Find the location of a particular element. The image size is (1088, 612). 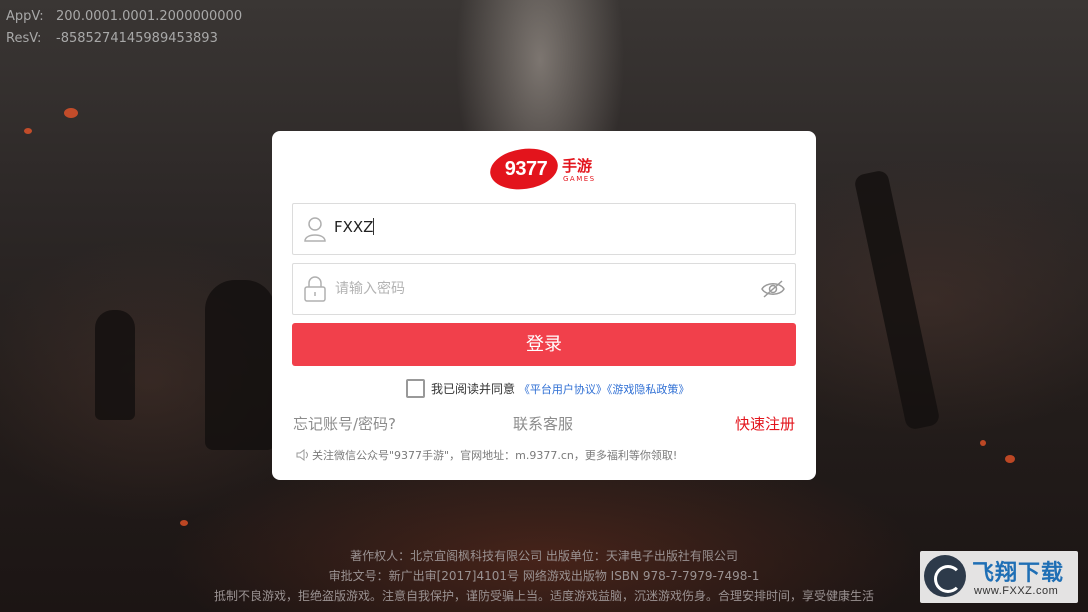

brand-logo: 9377 手游 GAMES is located at coordinates (543, 169).